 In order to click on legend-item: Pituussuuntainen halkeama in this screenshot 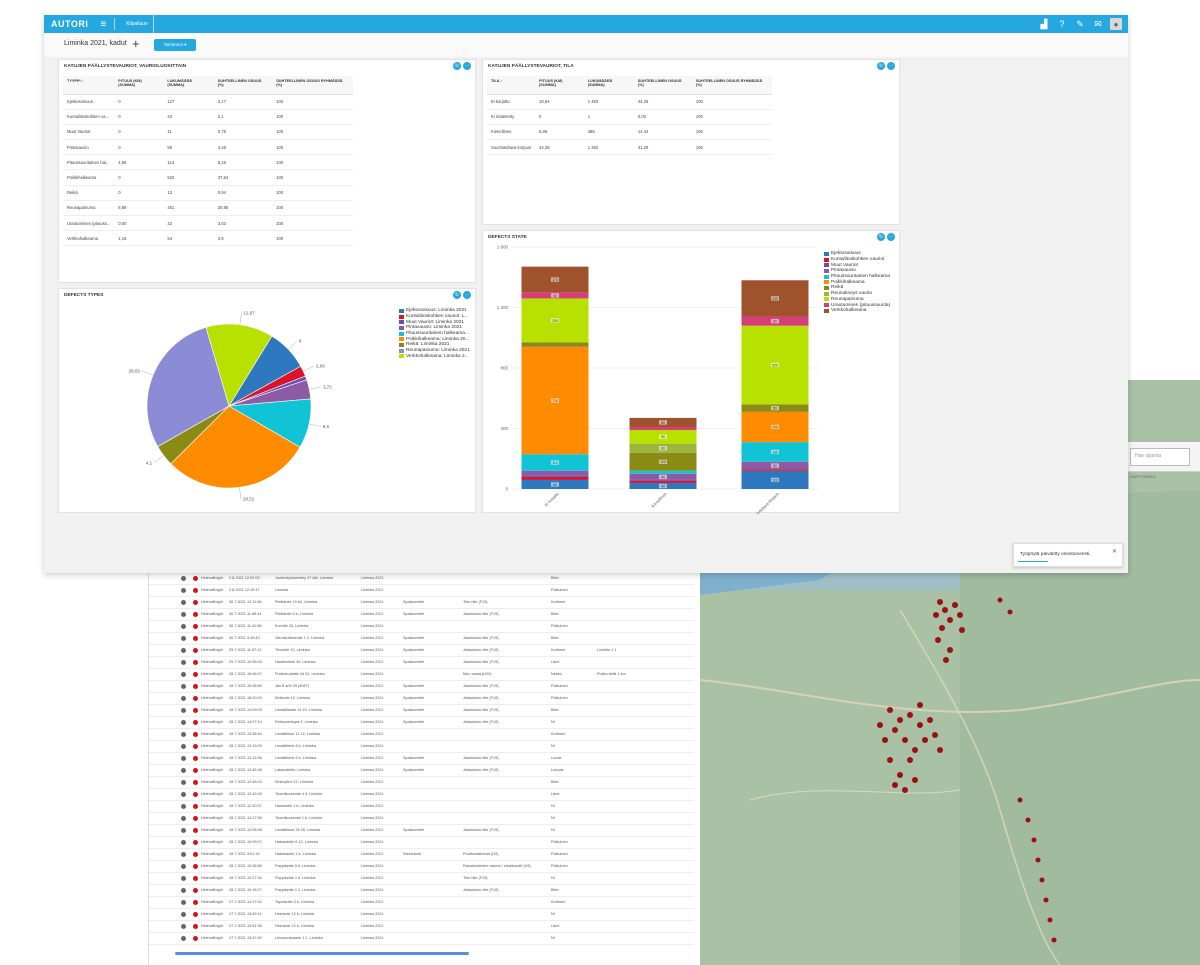, I will do `click(857, 277)`.